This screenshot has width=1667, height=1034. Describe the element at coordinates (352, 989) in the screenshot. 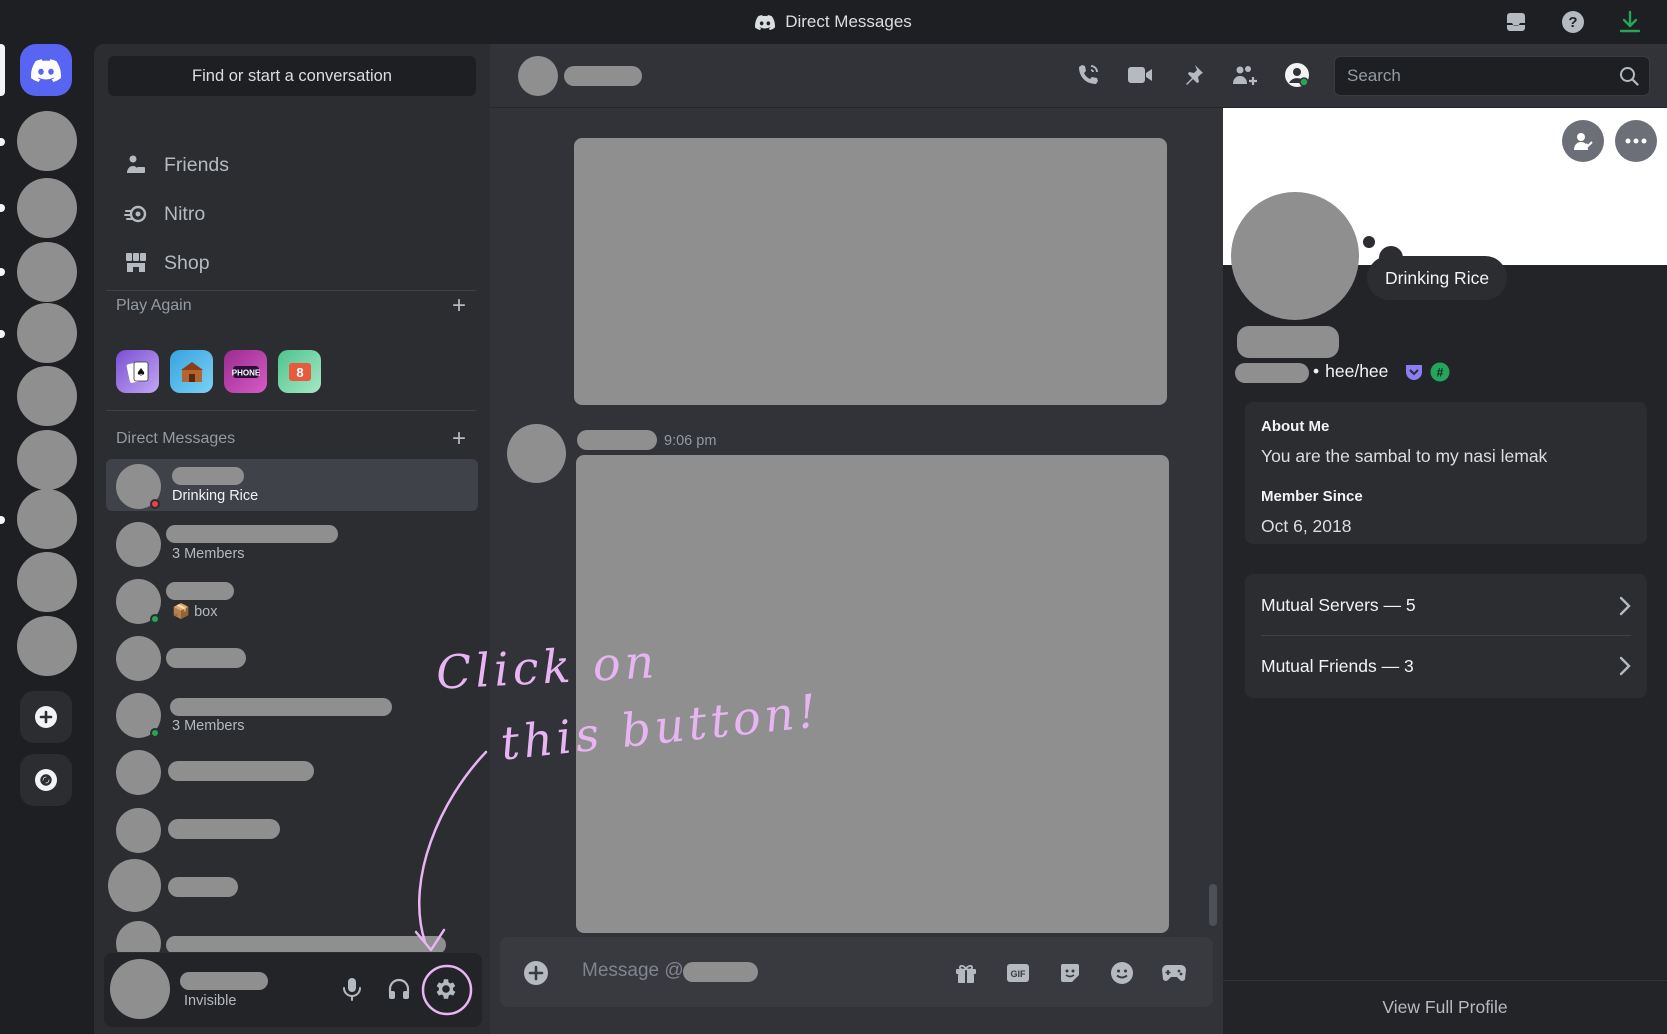

I see `microphone-icon` at that location.